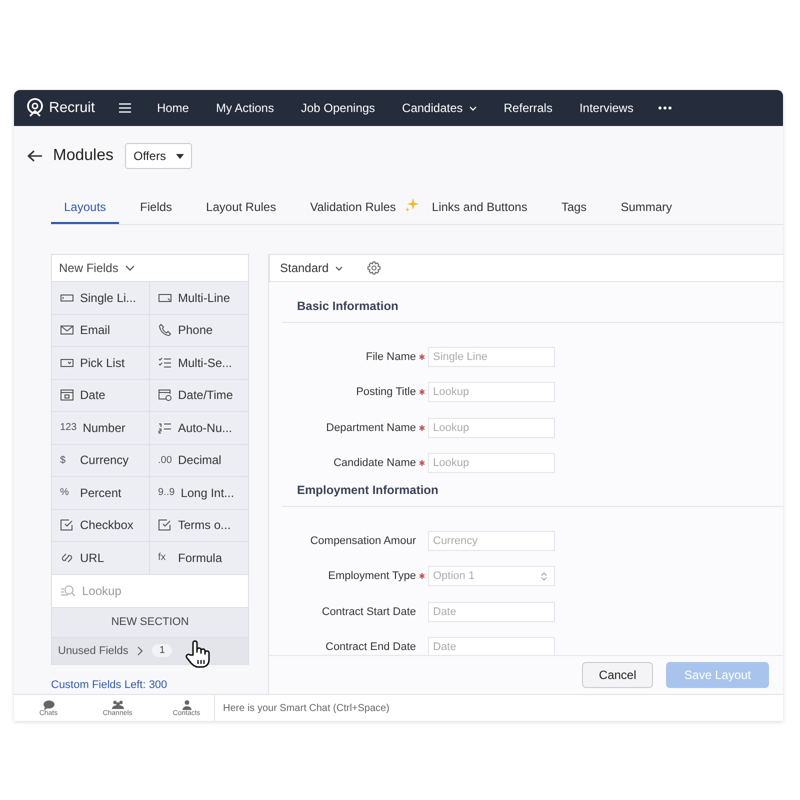  Describe the element at coordinates (150, 651) in the screenshot. I see `unused-fields-row: Unused Fields 1` at that location.